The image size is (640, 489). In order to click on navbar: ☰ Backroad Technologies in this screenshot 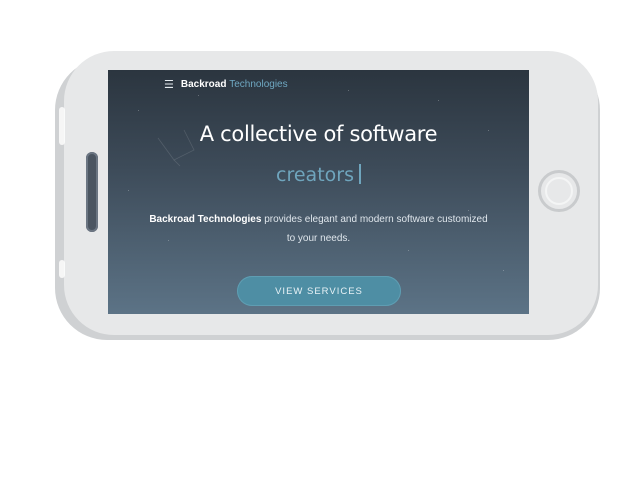, I will do `click(226, 84)`.